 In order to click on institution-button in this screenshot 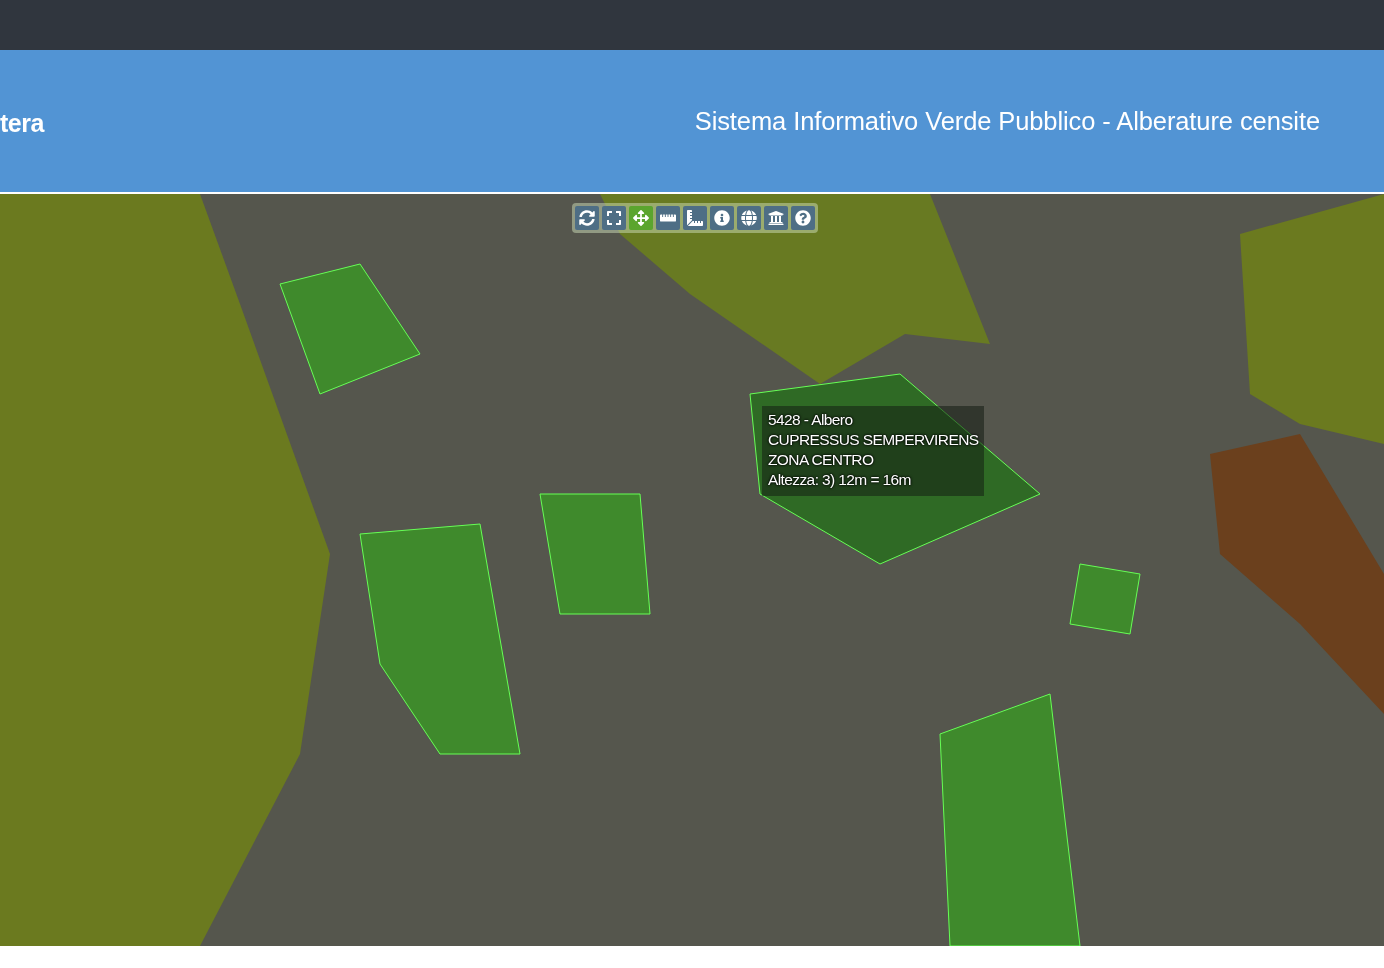, I will do `click(776, 218)`.